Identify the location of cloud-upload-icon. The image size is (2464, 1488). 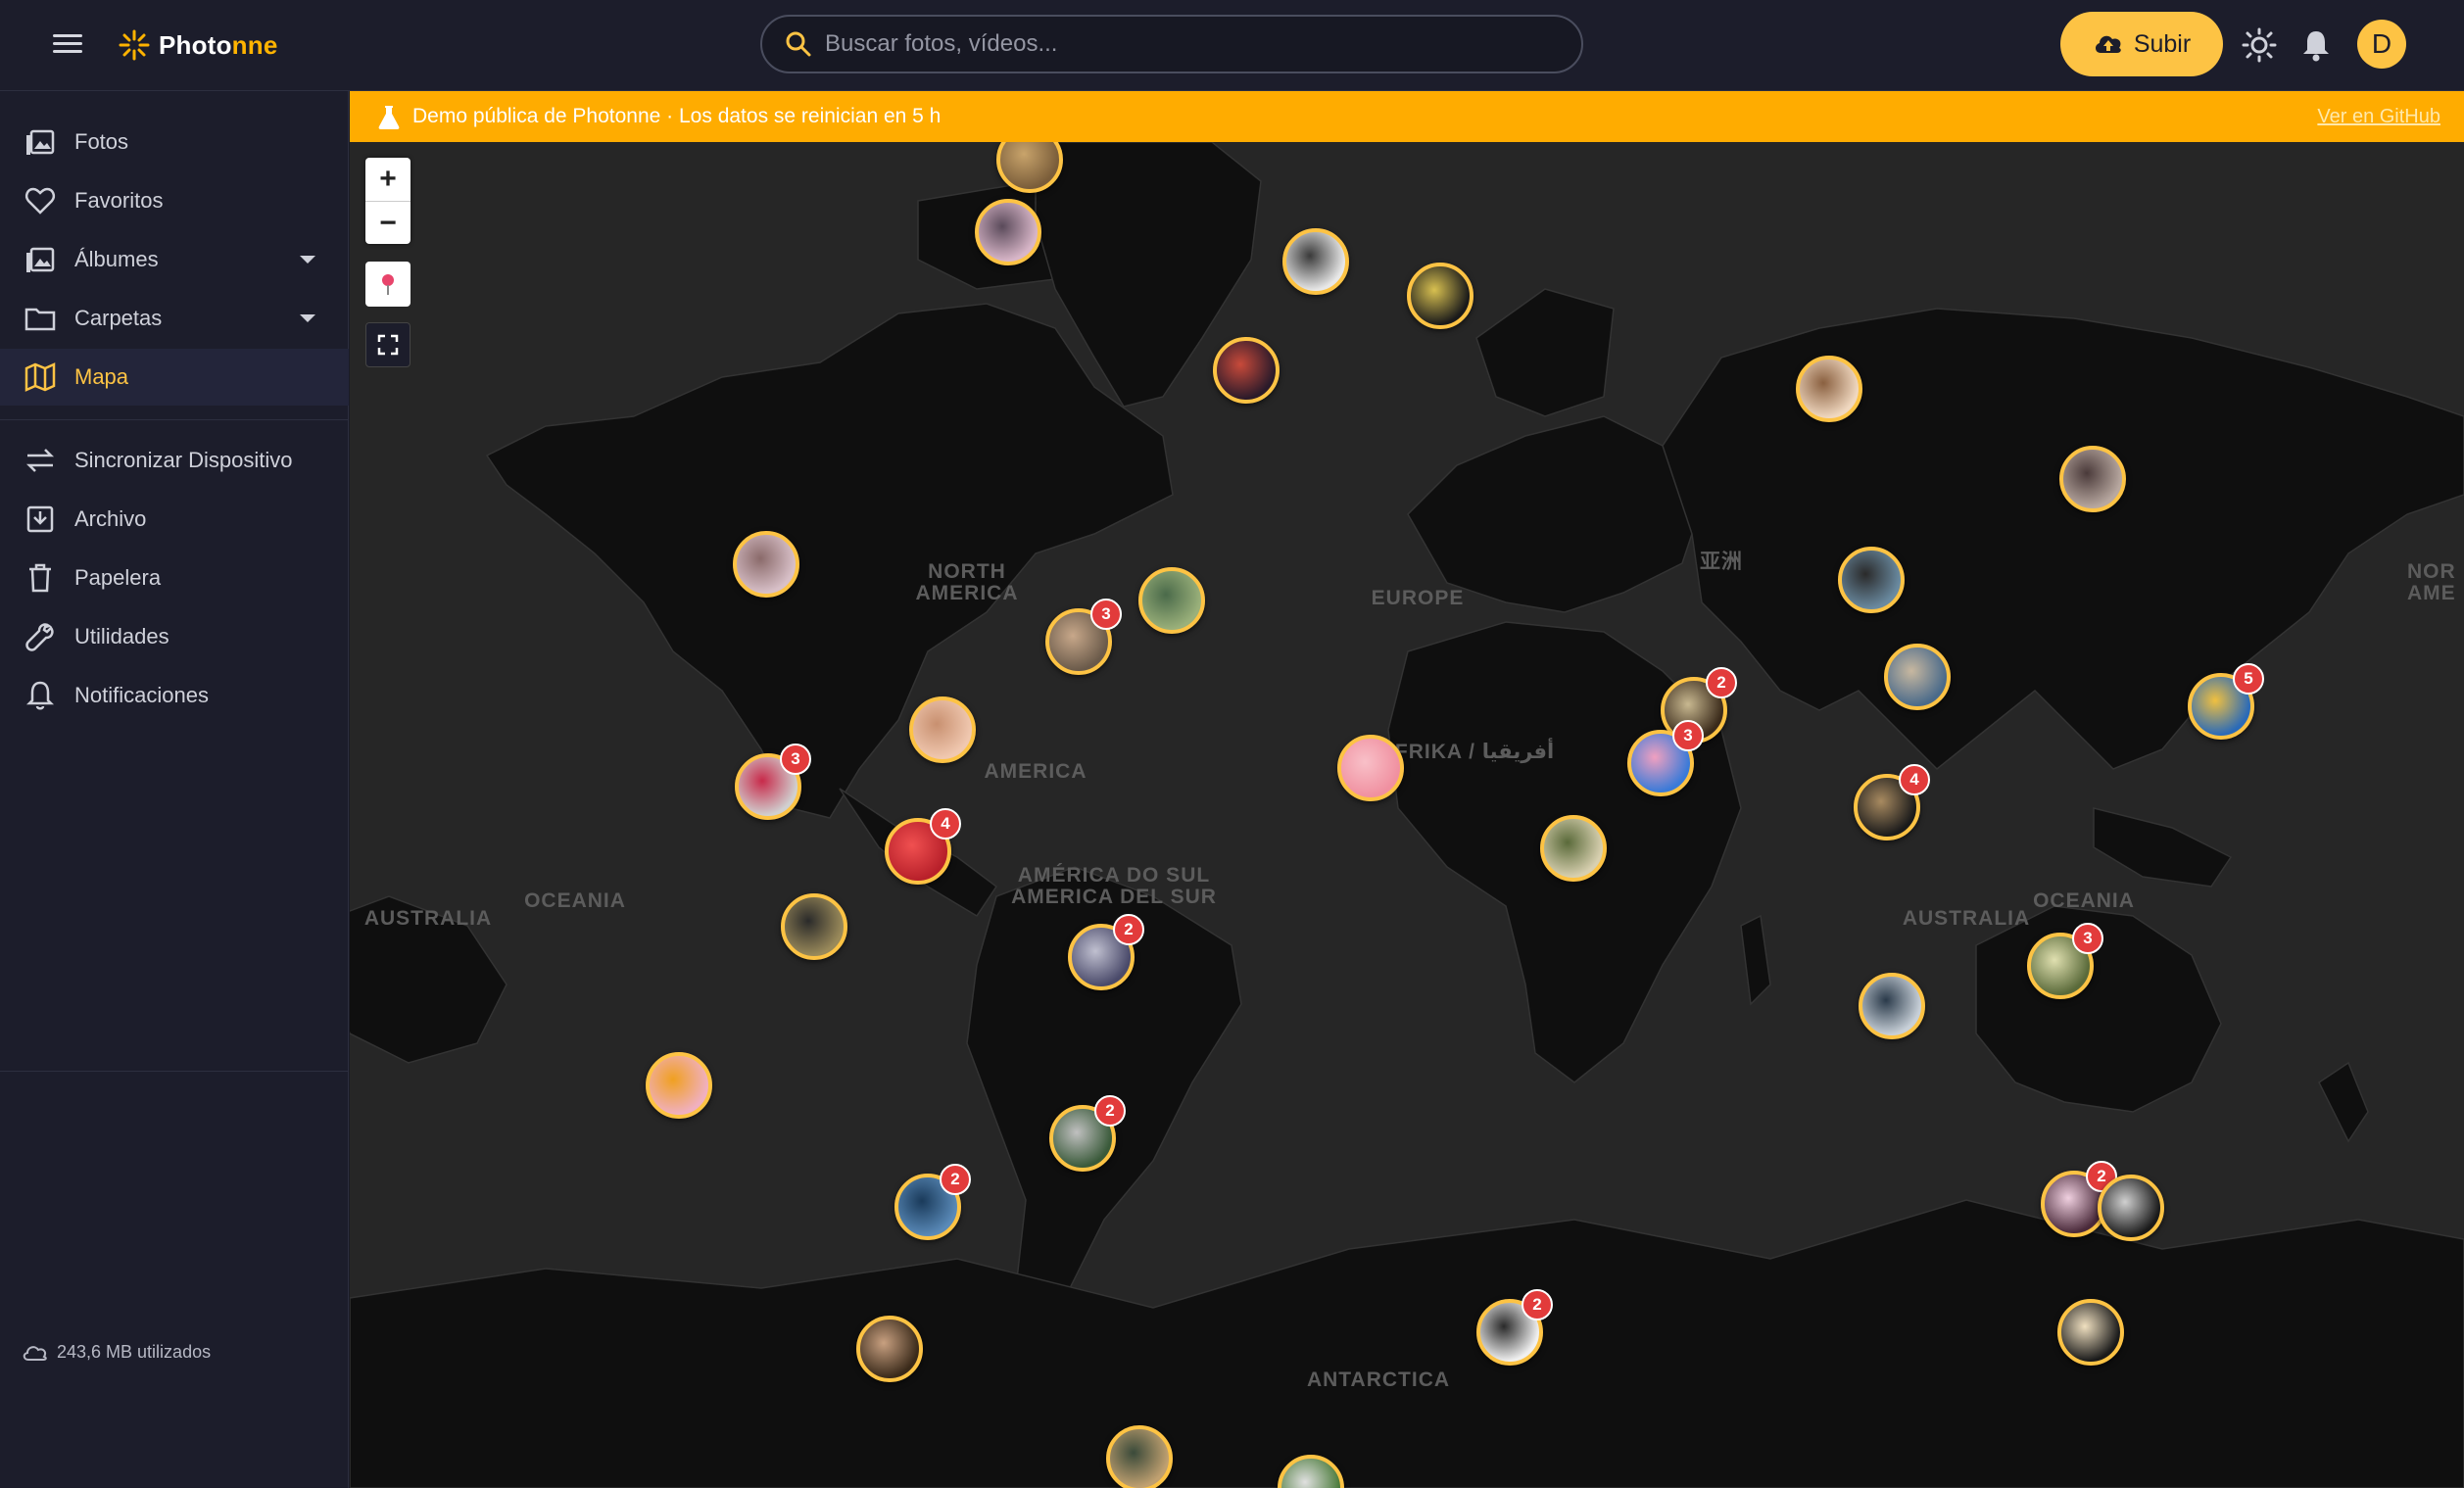
(2108, 44).